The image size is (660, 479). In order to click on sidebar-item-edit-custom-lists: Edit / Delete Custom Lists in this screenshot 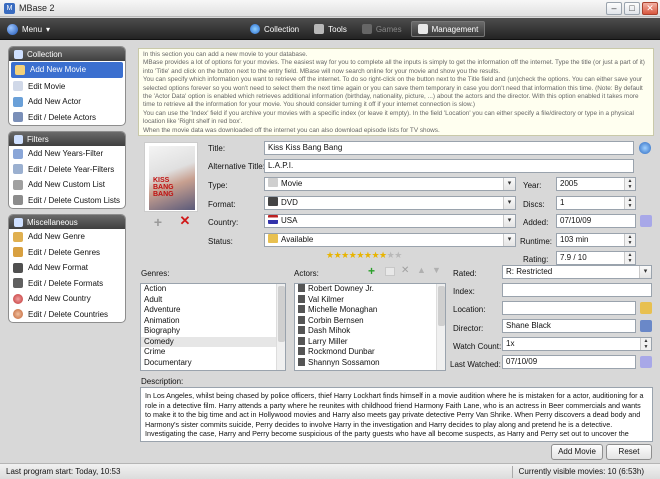, I will do `click(67, 201)`.